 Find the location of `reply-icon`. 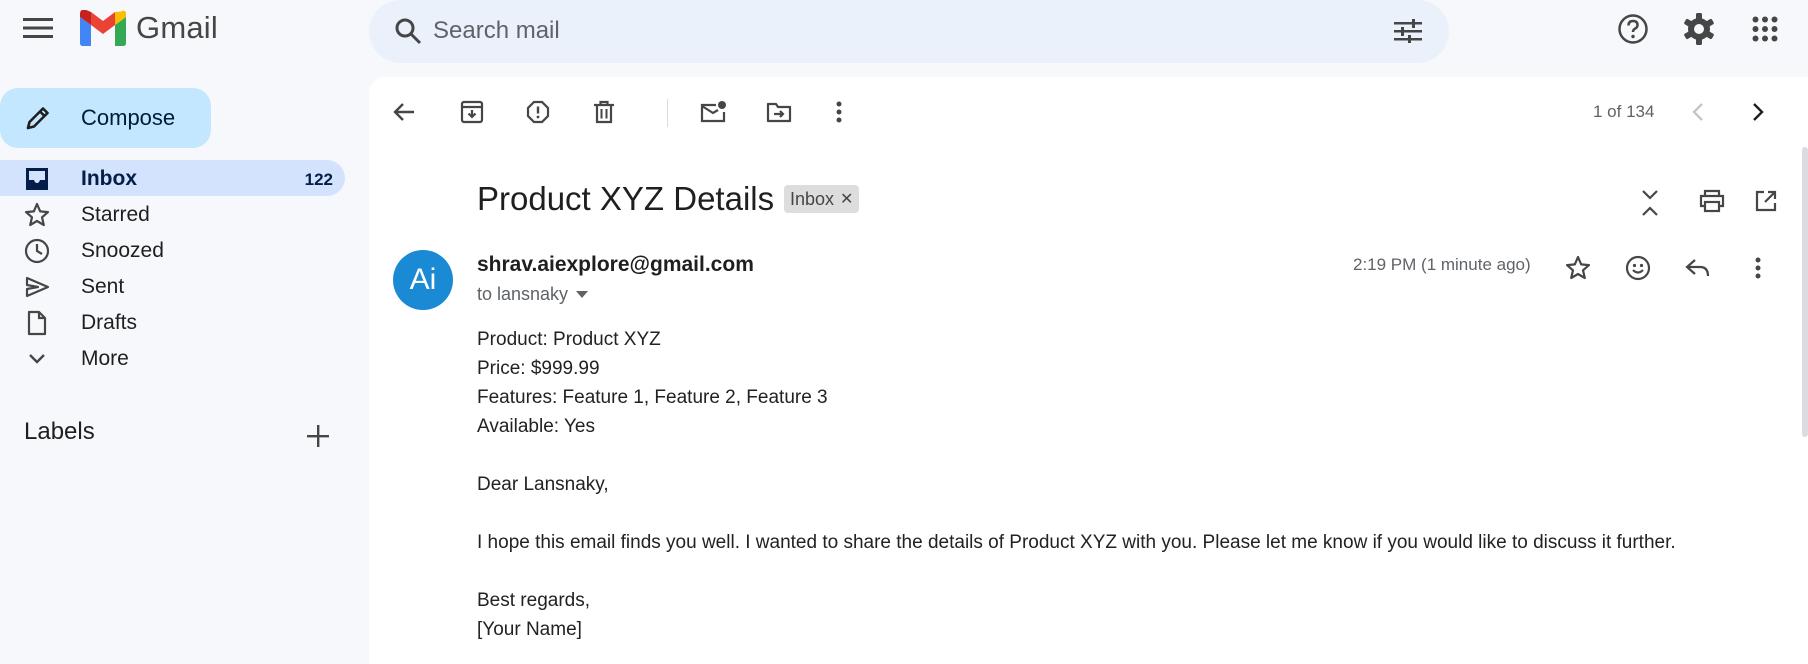

reply-icon is located at coordinates (1698, 268).